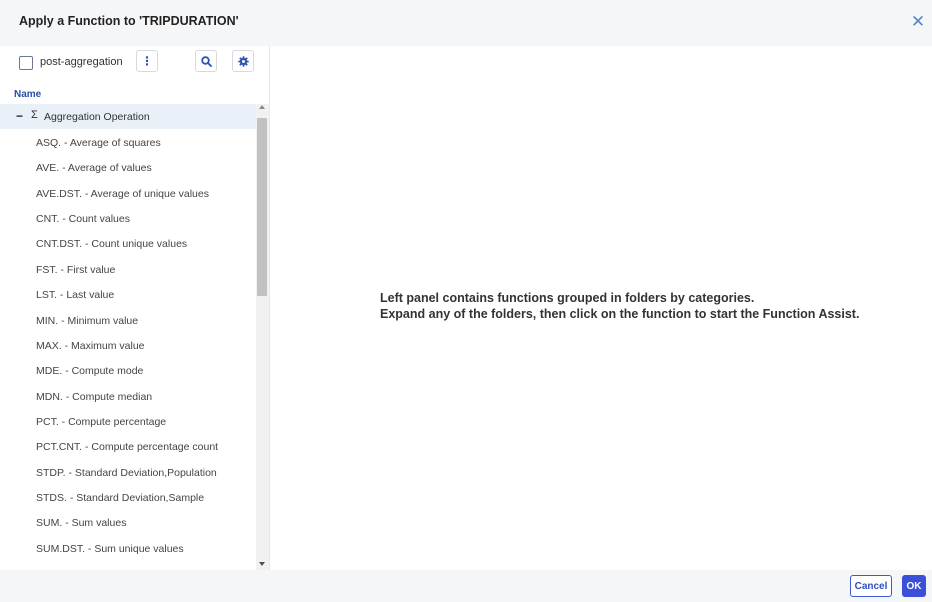  What do you see at coordinates (126, 473) in the screenshot?
I see `function-item: STDP. - Standard Deviation,Population` at bounding box center [126, 473].